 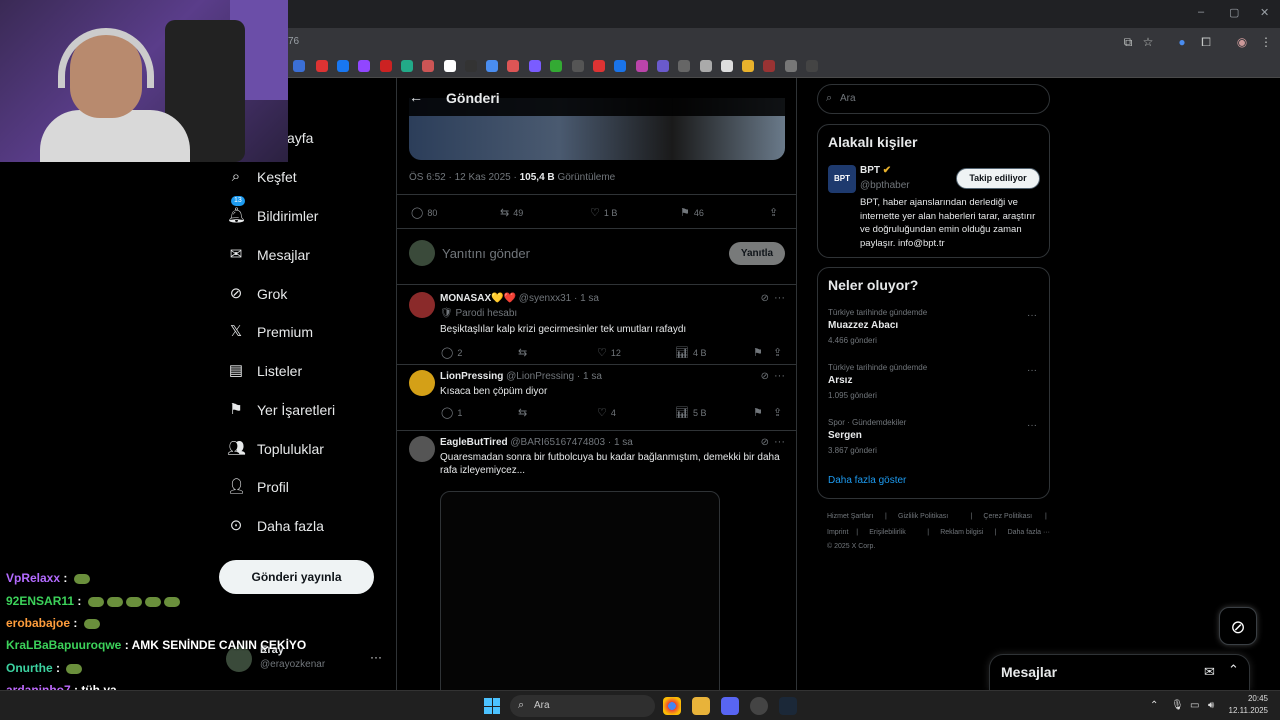 I want to click on nav-home: ayfa, so click(x=300, y=138).